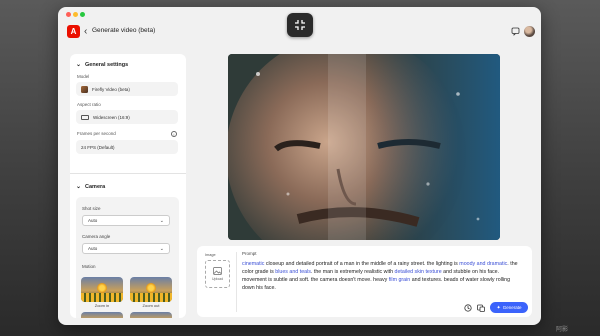 Image resolution: width=600 pixels, height=336 pixels. What do you see at coordinates (352, 272) in the screenshot?
I see `prompt-segment: . the man is extremely realistic with` at bounding box center [352, 272].